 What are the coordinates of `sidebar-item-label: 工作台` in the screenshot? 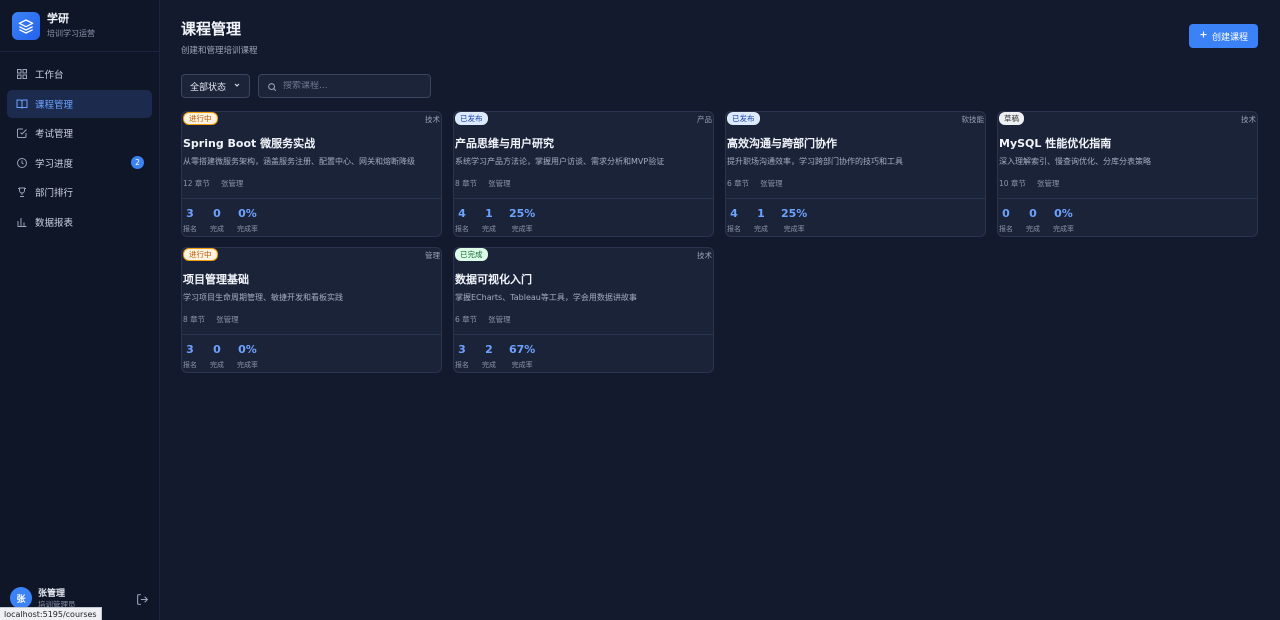 It's located at (49, 75).